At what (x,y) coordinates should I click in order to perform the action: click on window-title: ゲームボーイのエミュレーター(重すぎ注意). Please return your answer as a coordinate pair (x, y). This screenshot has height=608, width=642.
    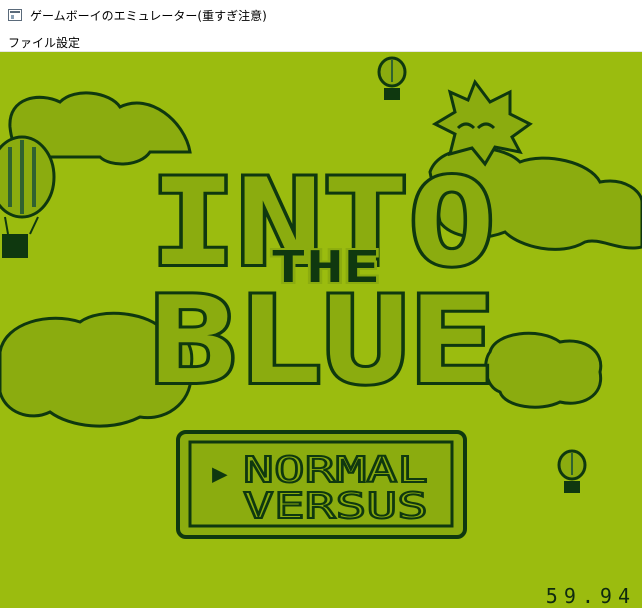
    Looking at the image, I should click on (148, 16).